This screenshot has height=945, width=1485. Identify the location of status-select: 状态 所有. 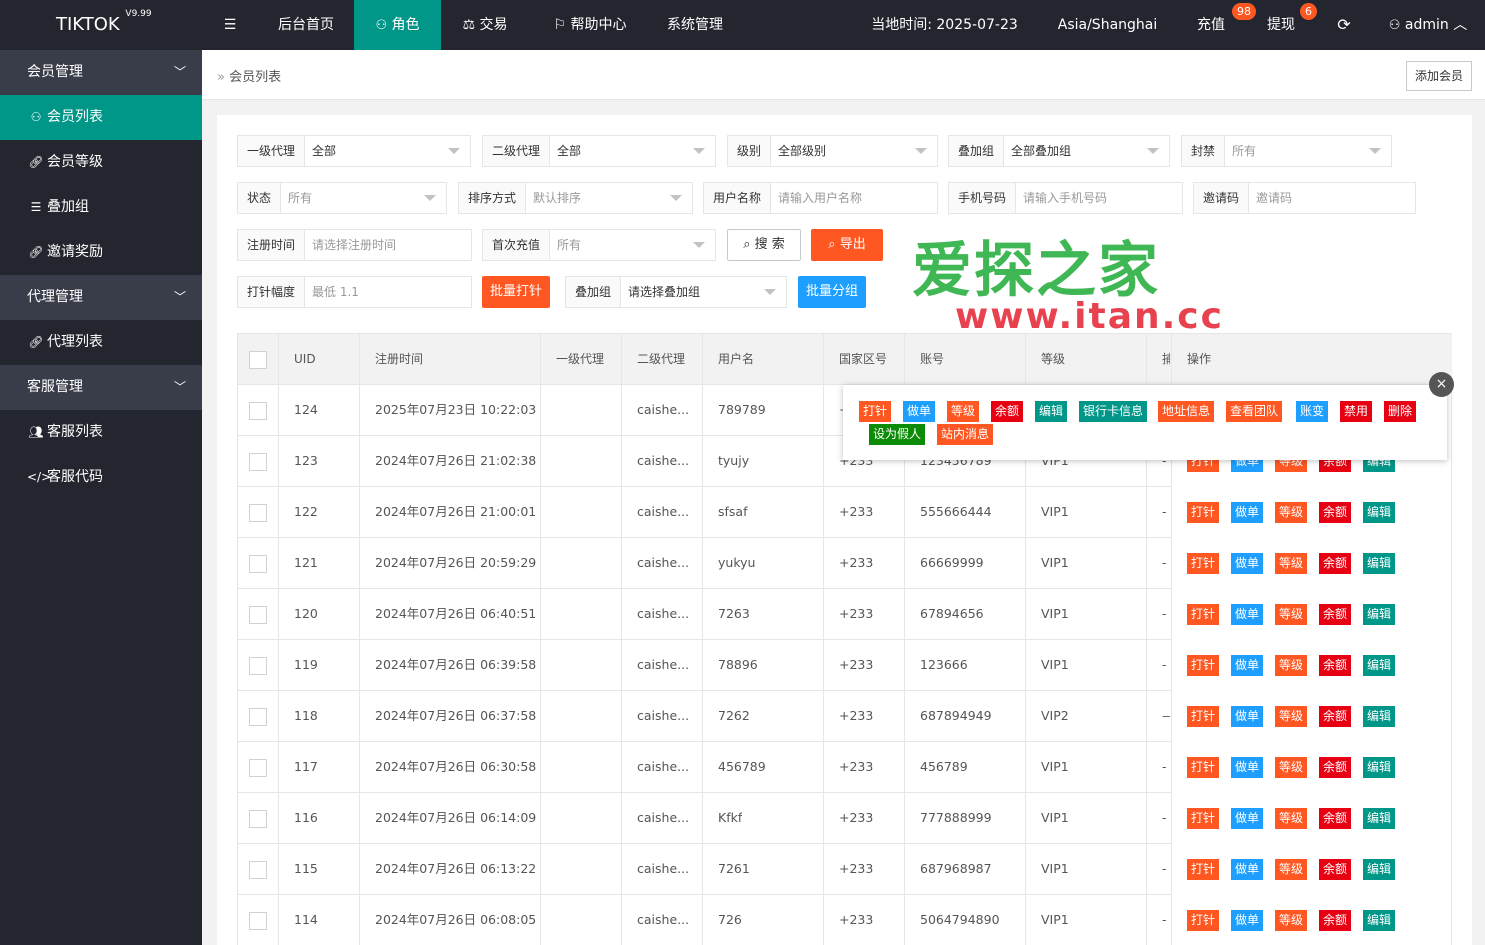
(342, 198).